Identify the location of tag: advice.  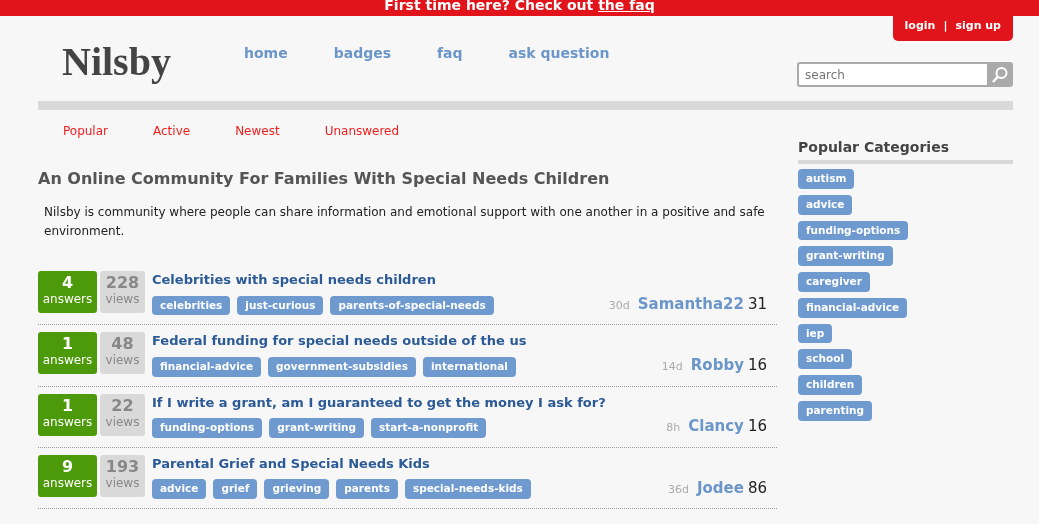
(179, 489).